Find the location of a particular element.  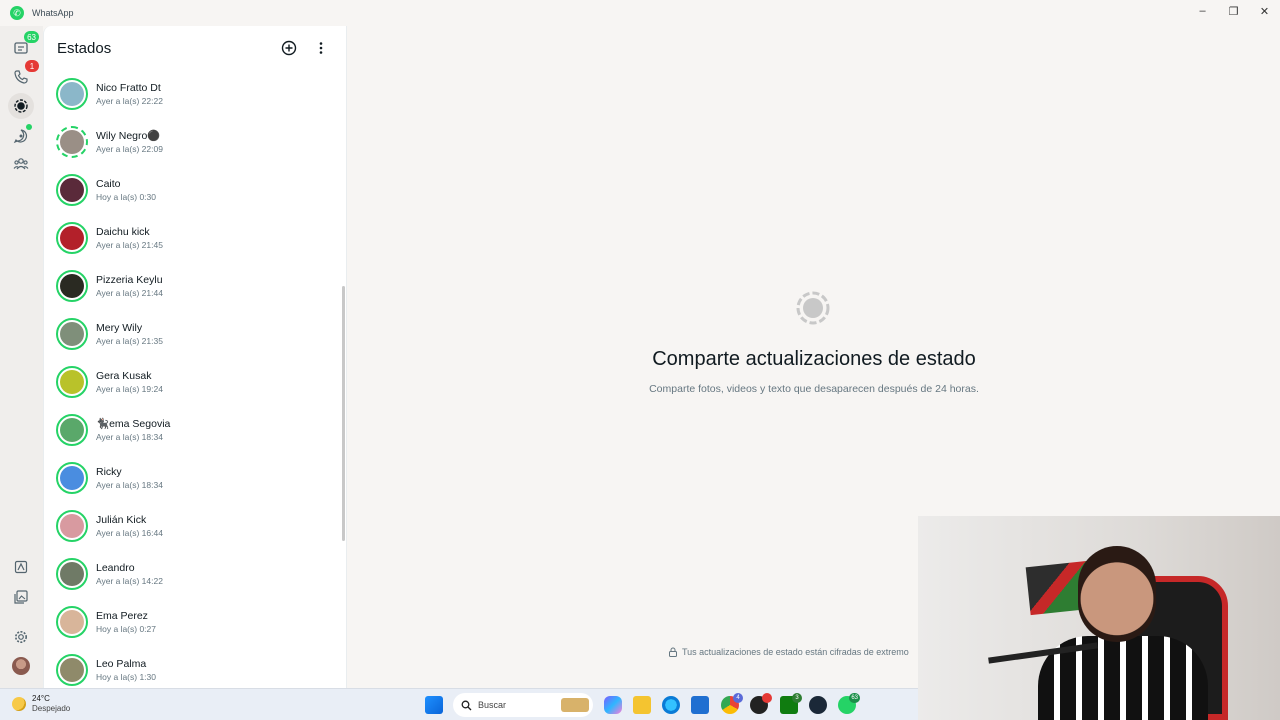

obs-icon is located at coordinates (761, 703).